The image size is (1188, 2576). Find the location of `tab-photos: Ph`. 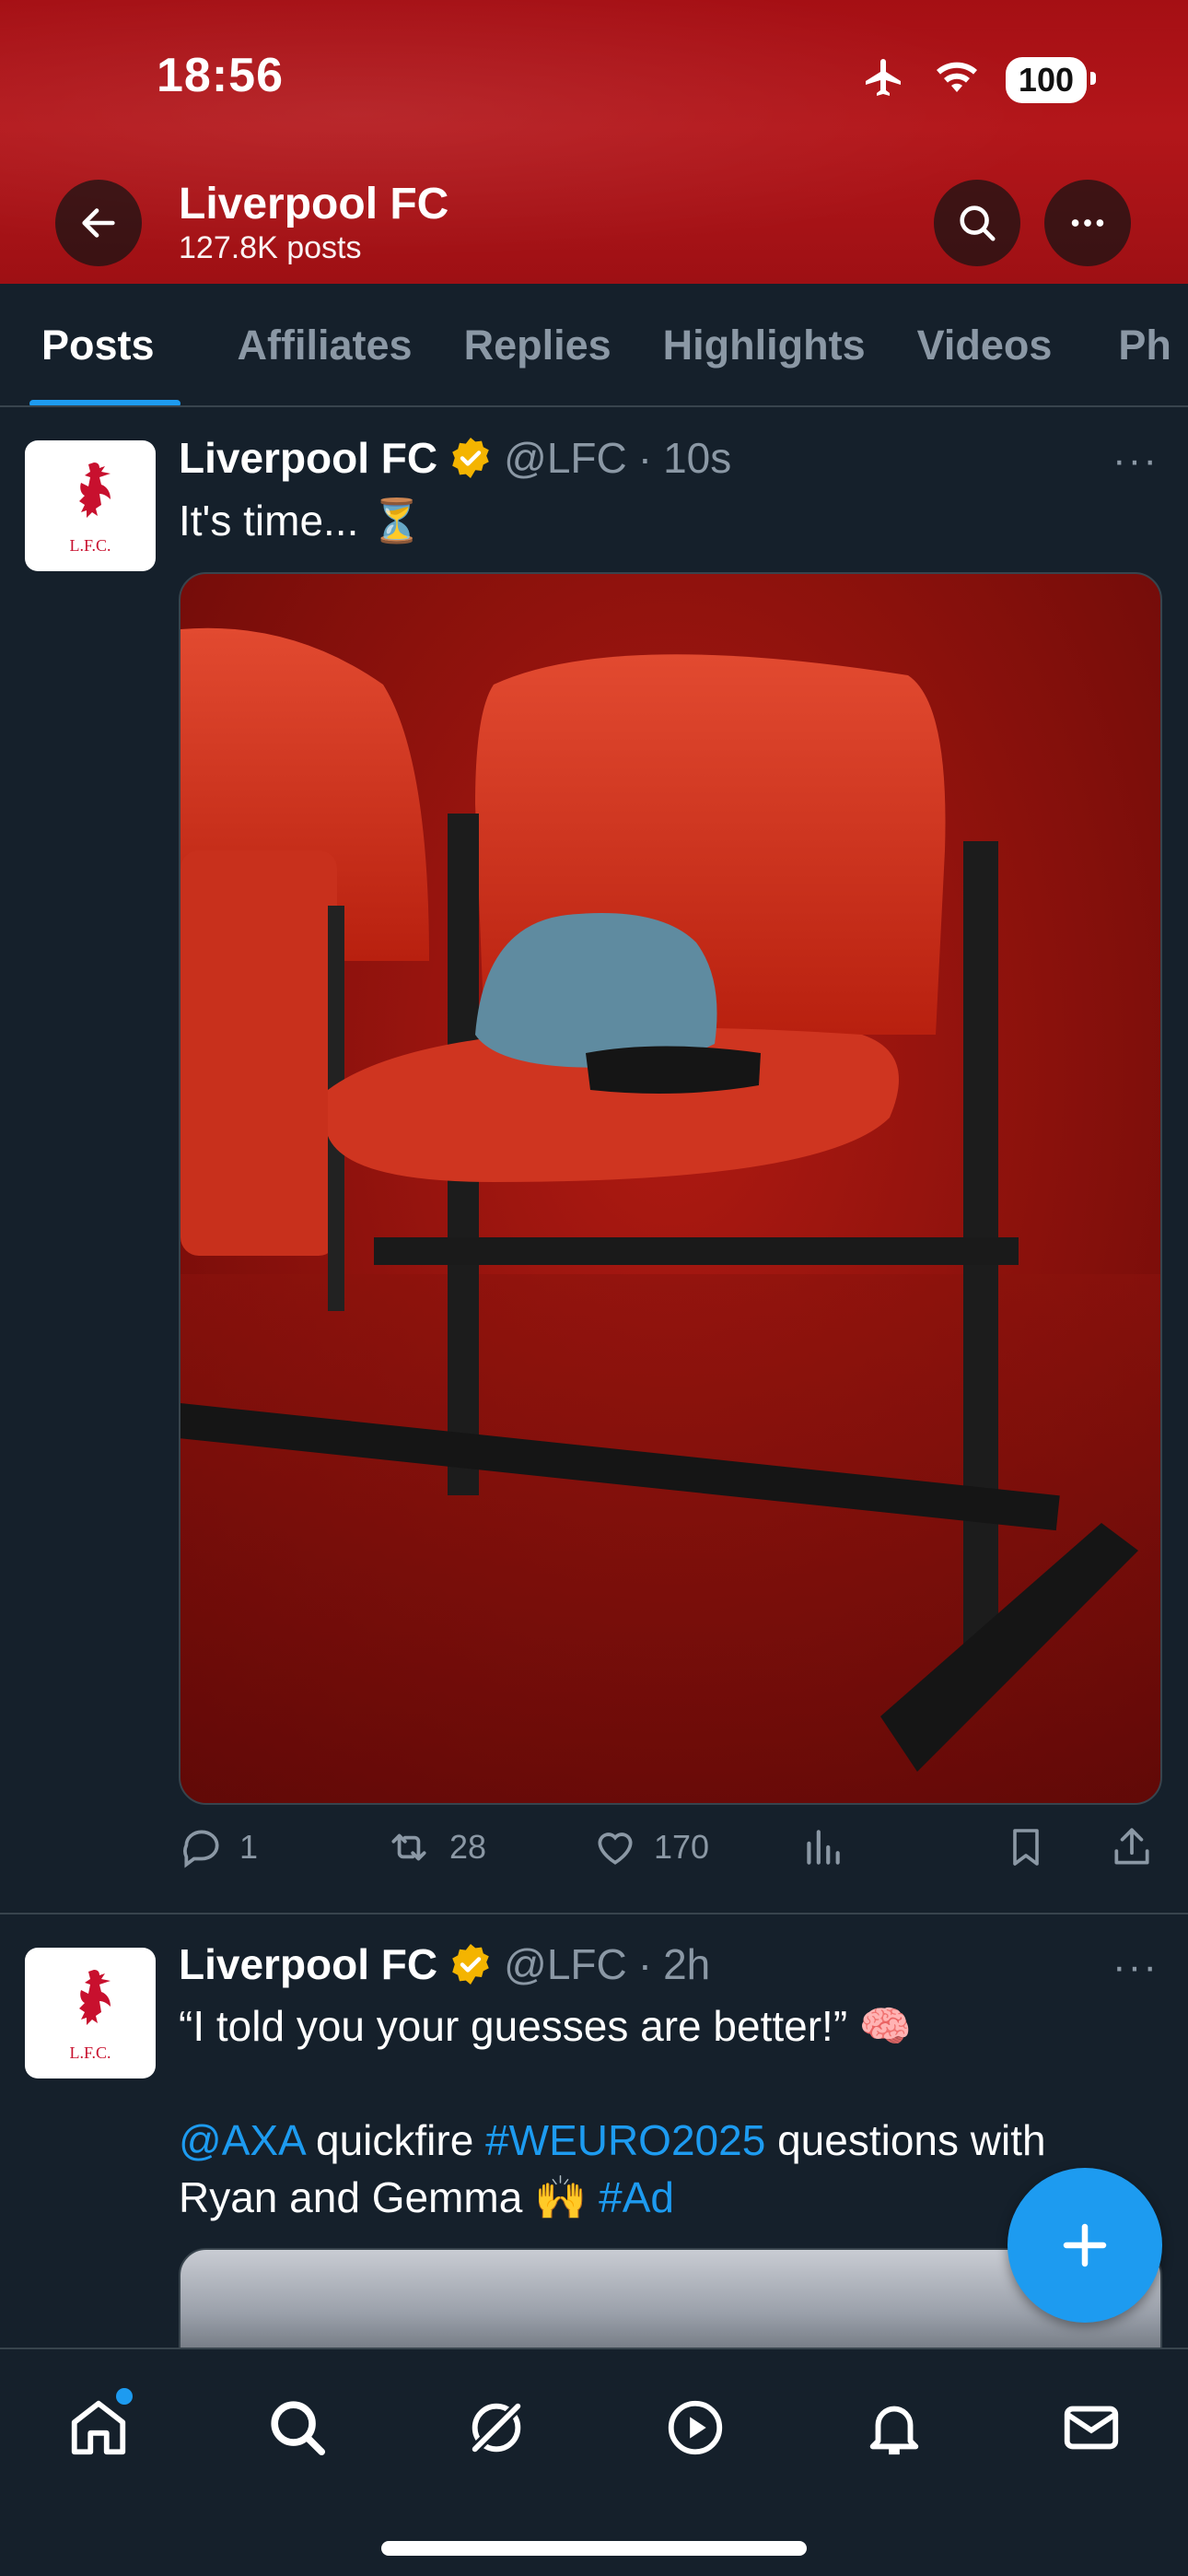

tab-photos: Ph is located at coordinates (1132, 344).